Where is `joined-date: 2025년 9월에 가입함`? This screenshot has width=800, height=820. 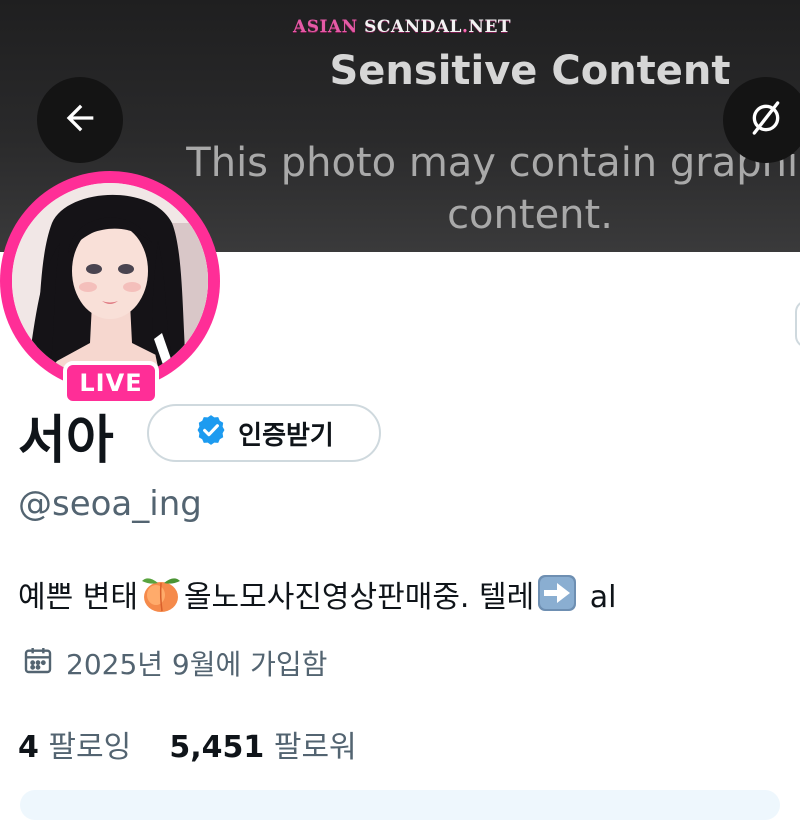
joined-date: 2025년 9월에 가입함 is located at coordinates (174, 663).